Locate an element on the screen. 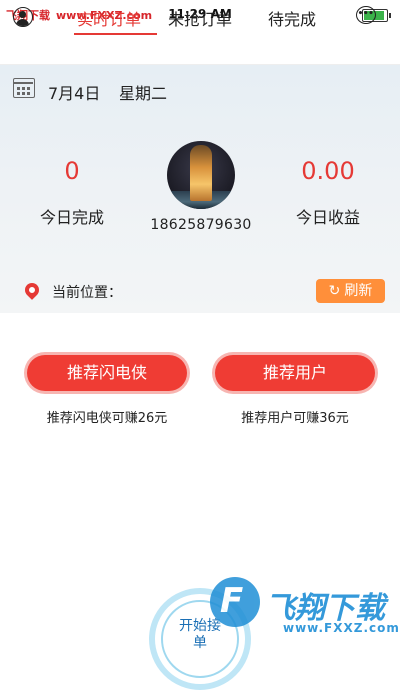 The image size is (400, 690). tab-realtime-orders: 实时订单 is located at coordinates (109, 18).